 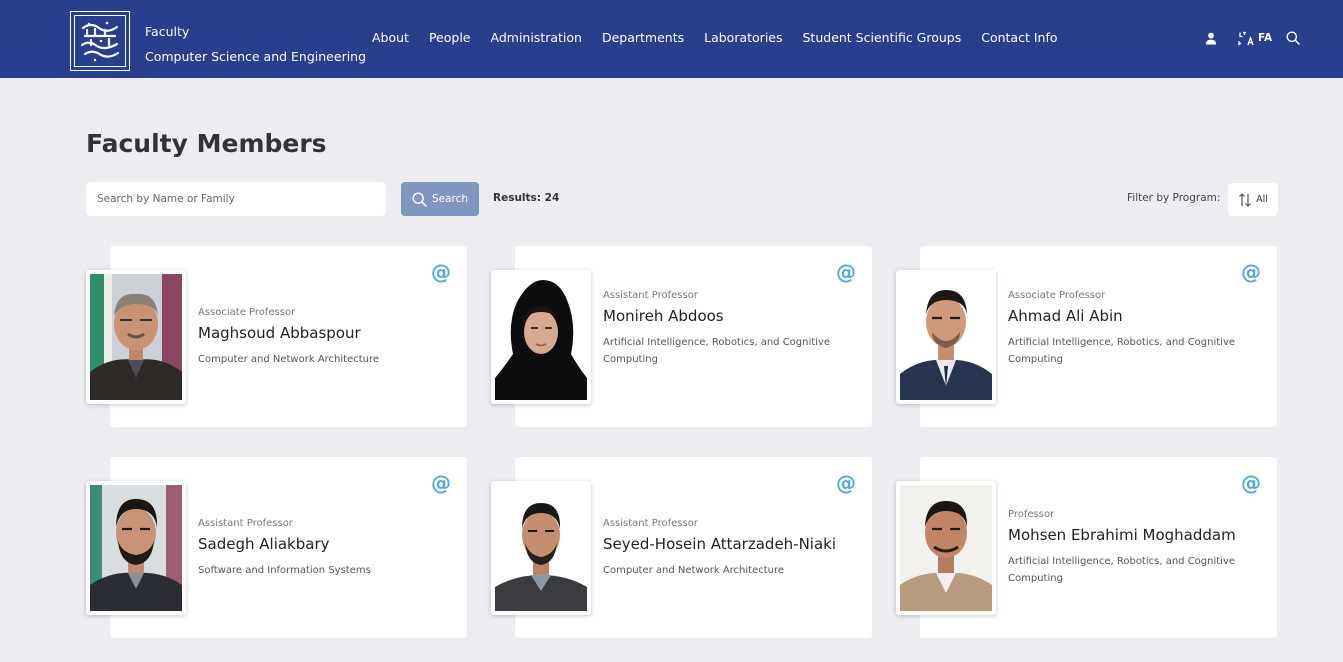 I want to click on brand-title: Faculty Computer Science and Engineering, so click(x=255, y=44).